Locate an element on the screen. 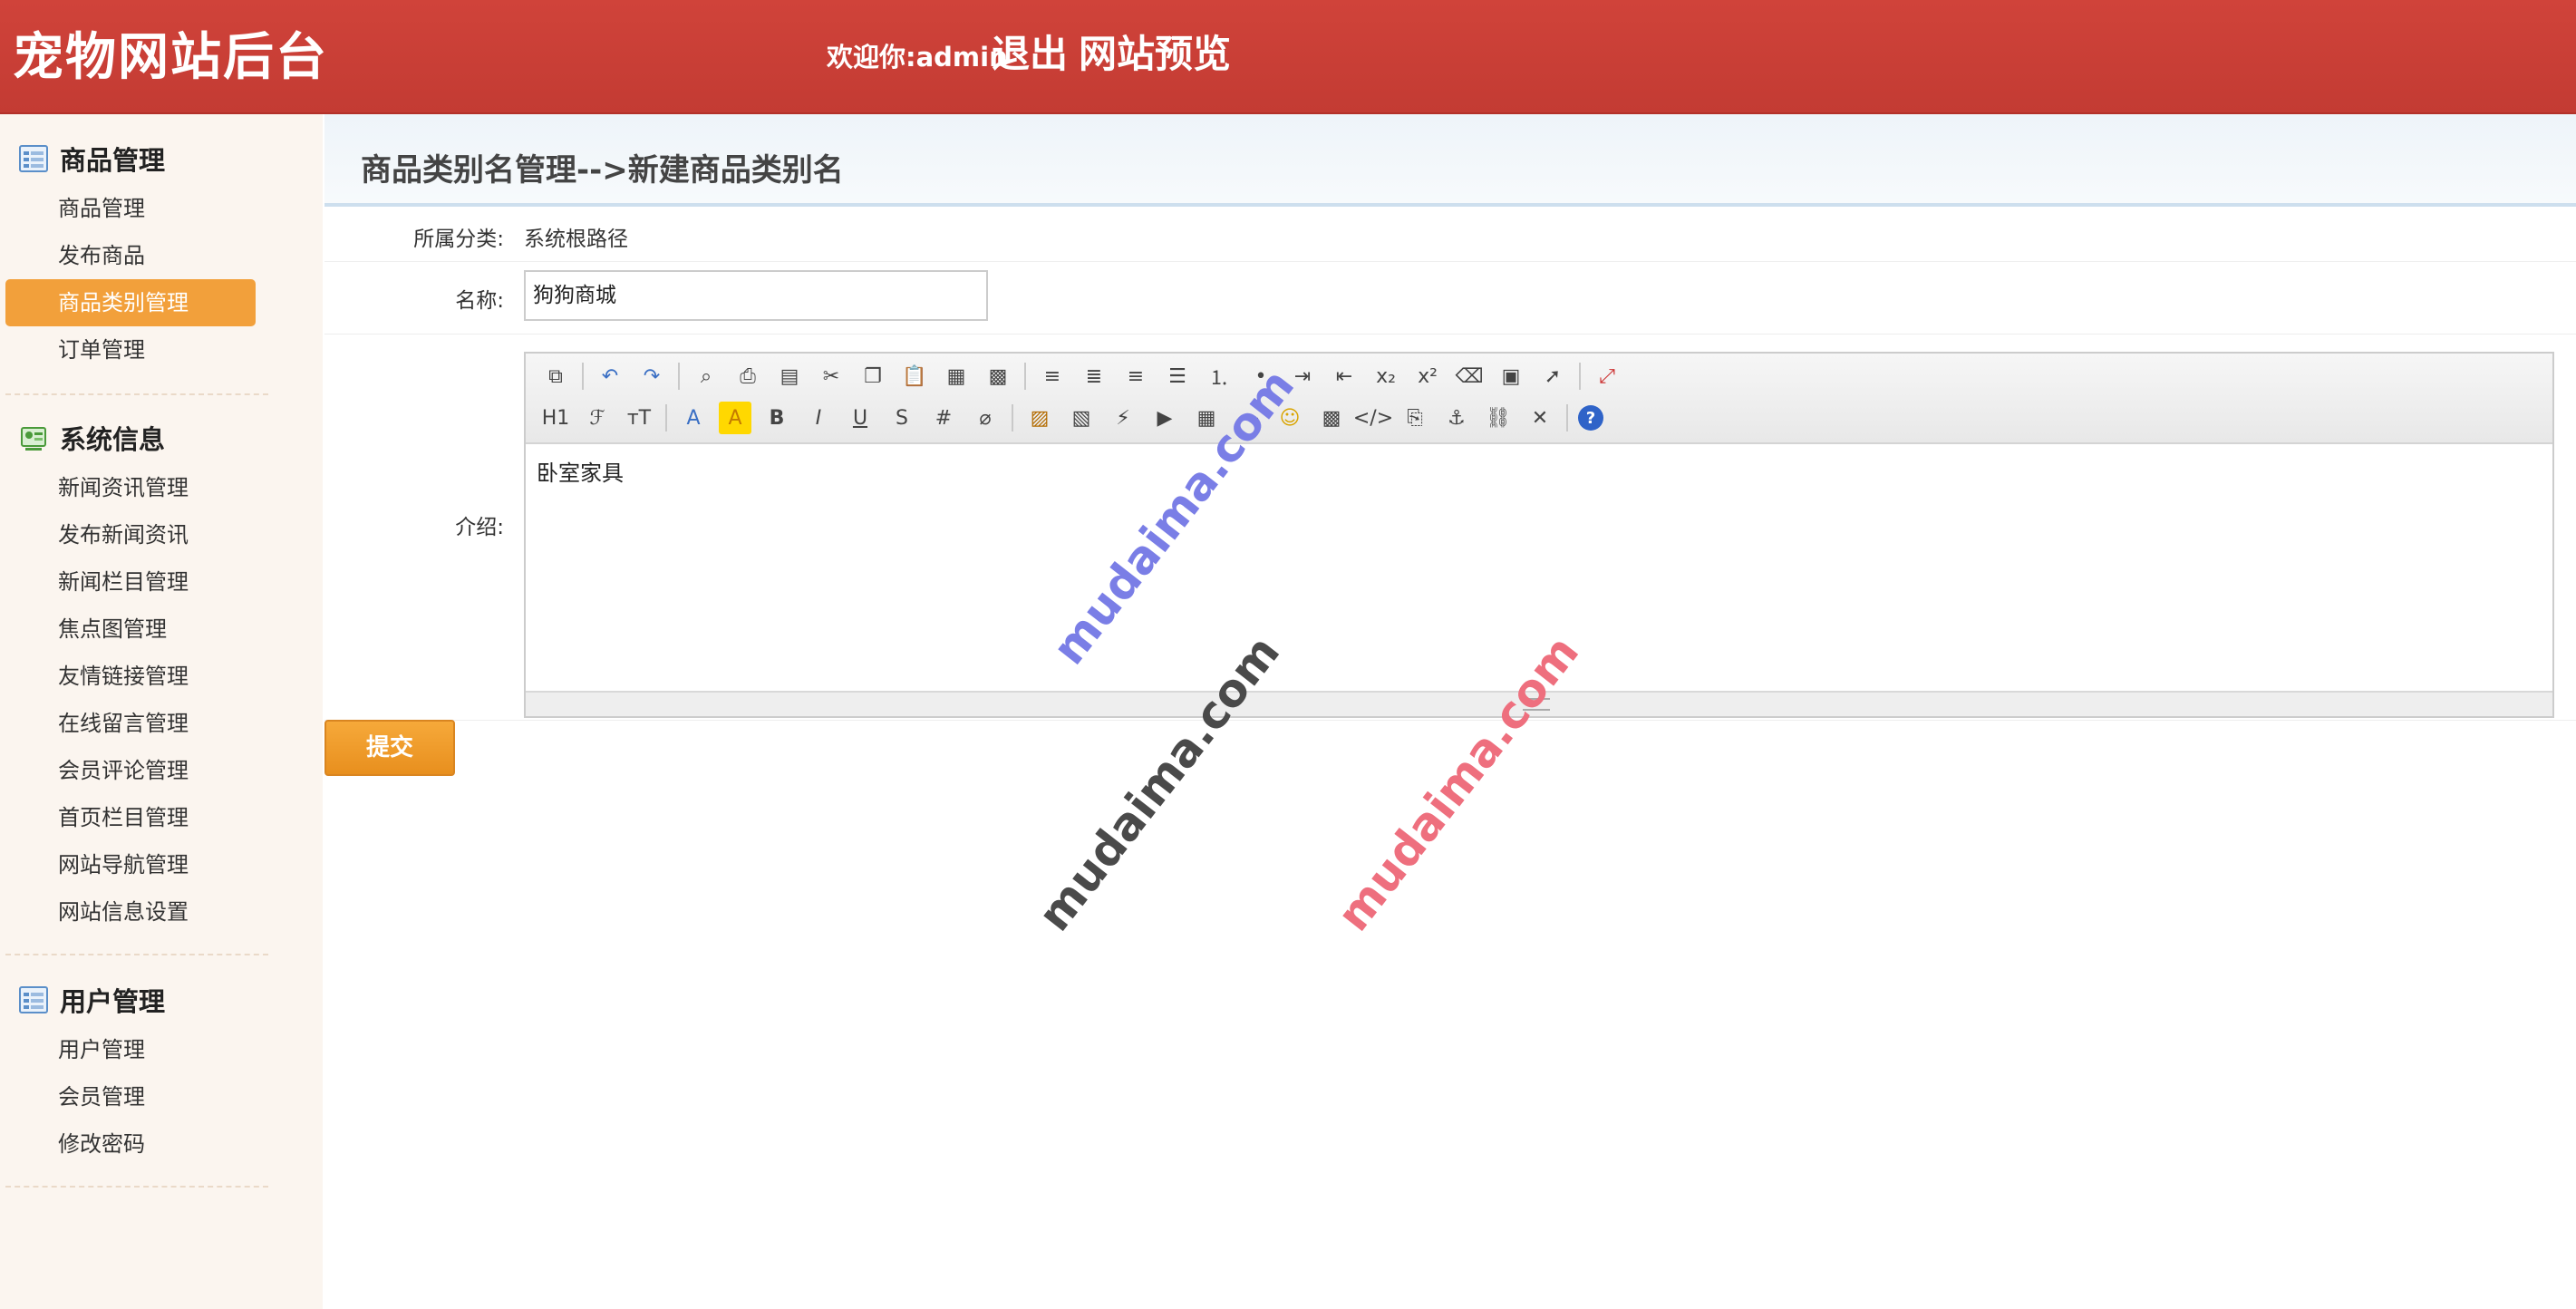  template-icon: ▤ is located at coordinates (789, 376).